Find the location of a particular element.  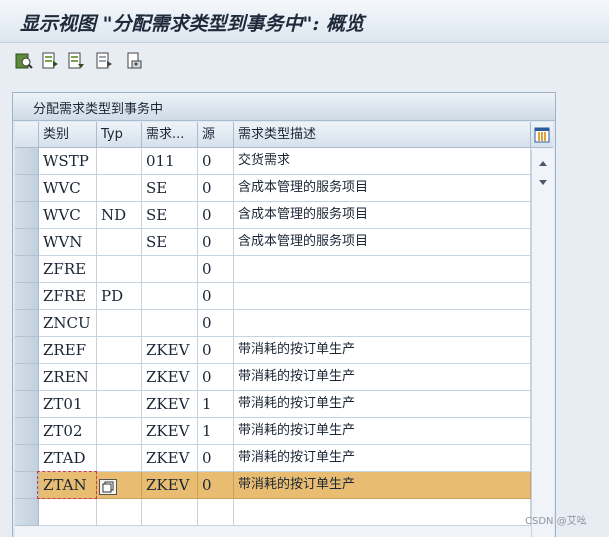

table-row: ZT01 ZKEV 1 带消耗的按订单生产 is located at coordinates (273, 404).